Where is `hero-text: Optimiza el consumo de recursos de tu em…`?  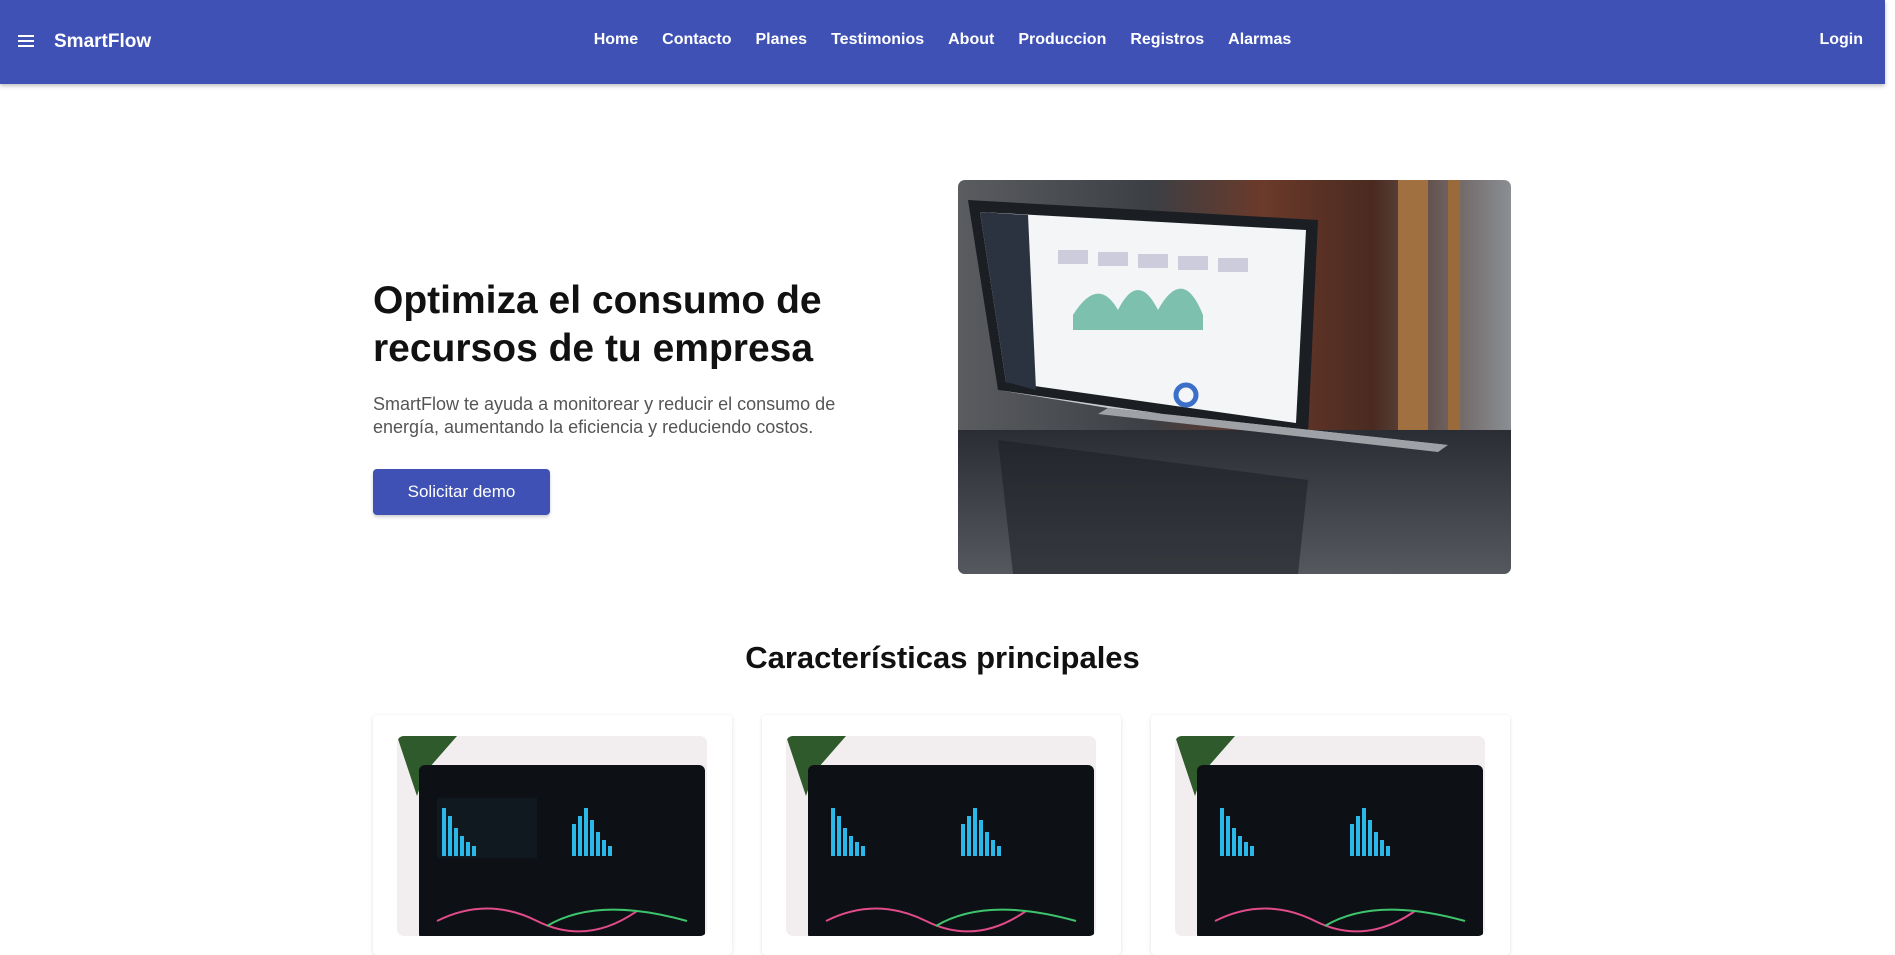 hero-text: Optimiza el consumo de recursos de tu em… is located at coordinates (633, 358).